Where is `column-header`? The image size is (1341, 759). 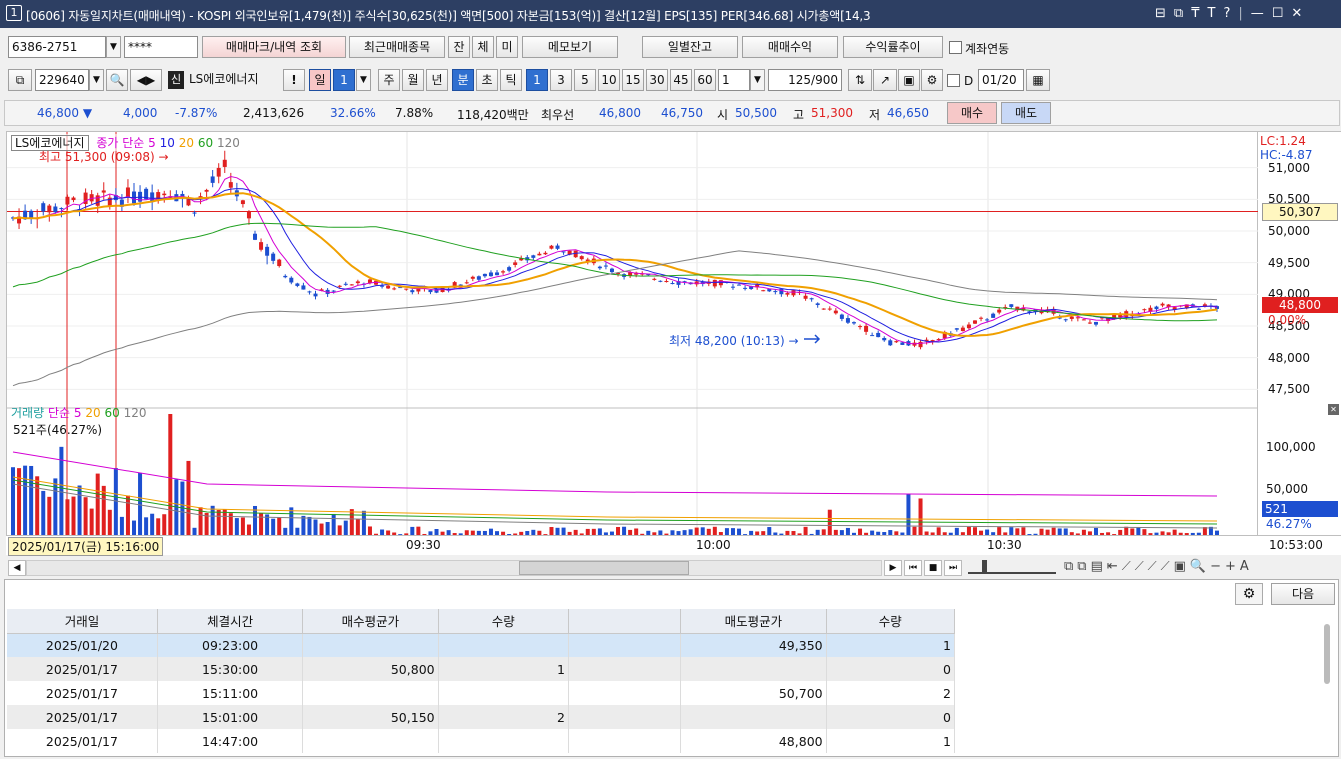
column-header is located at coordinates (625, 621).